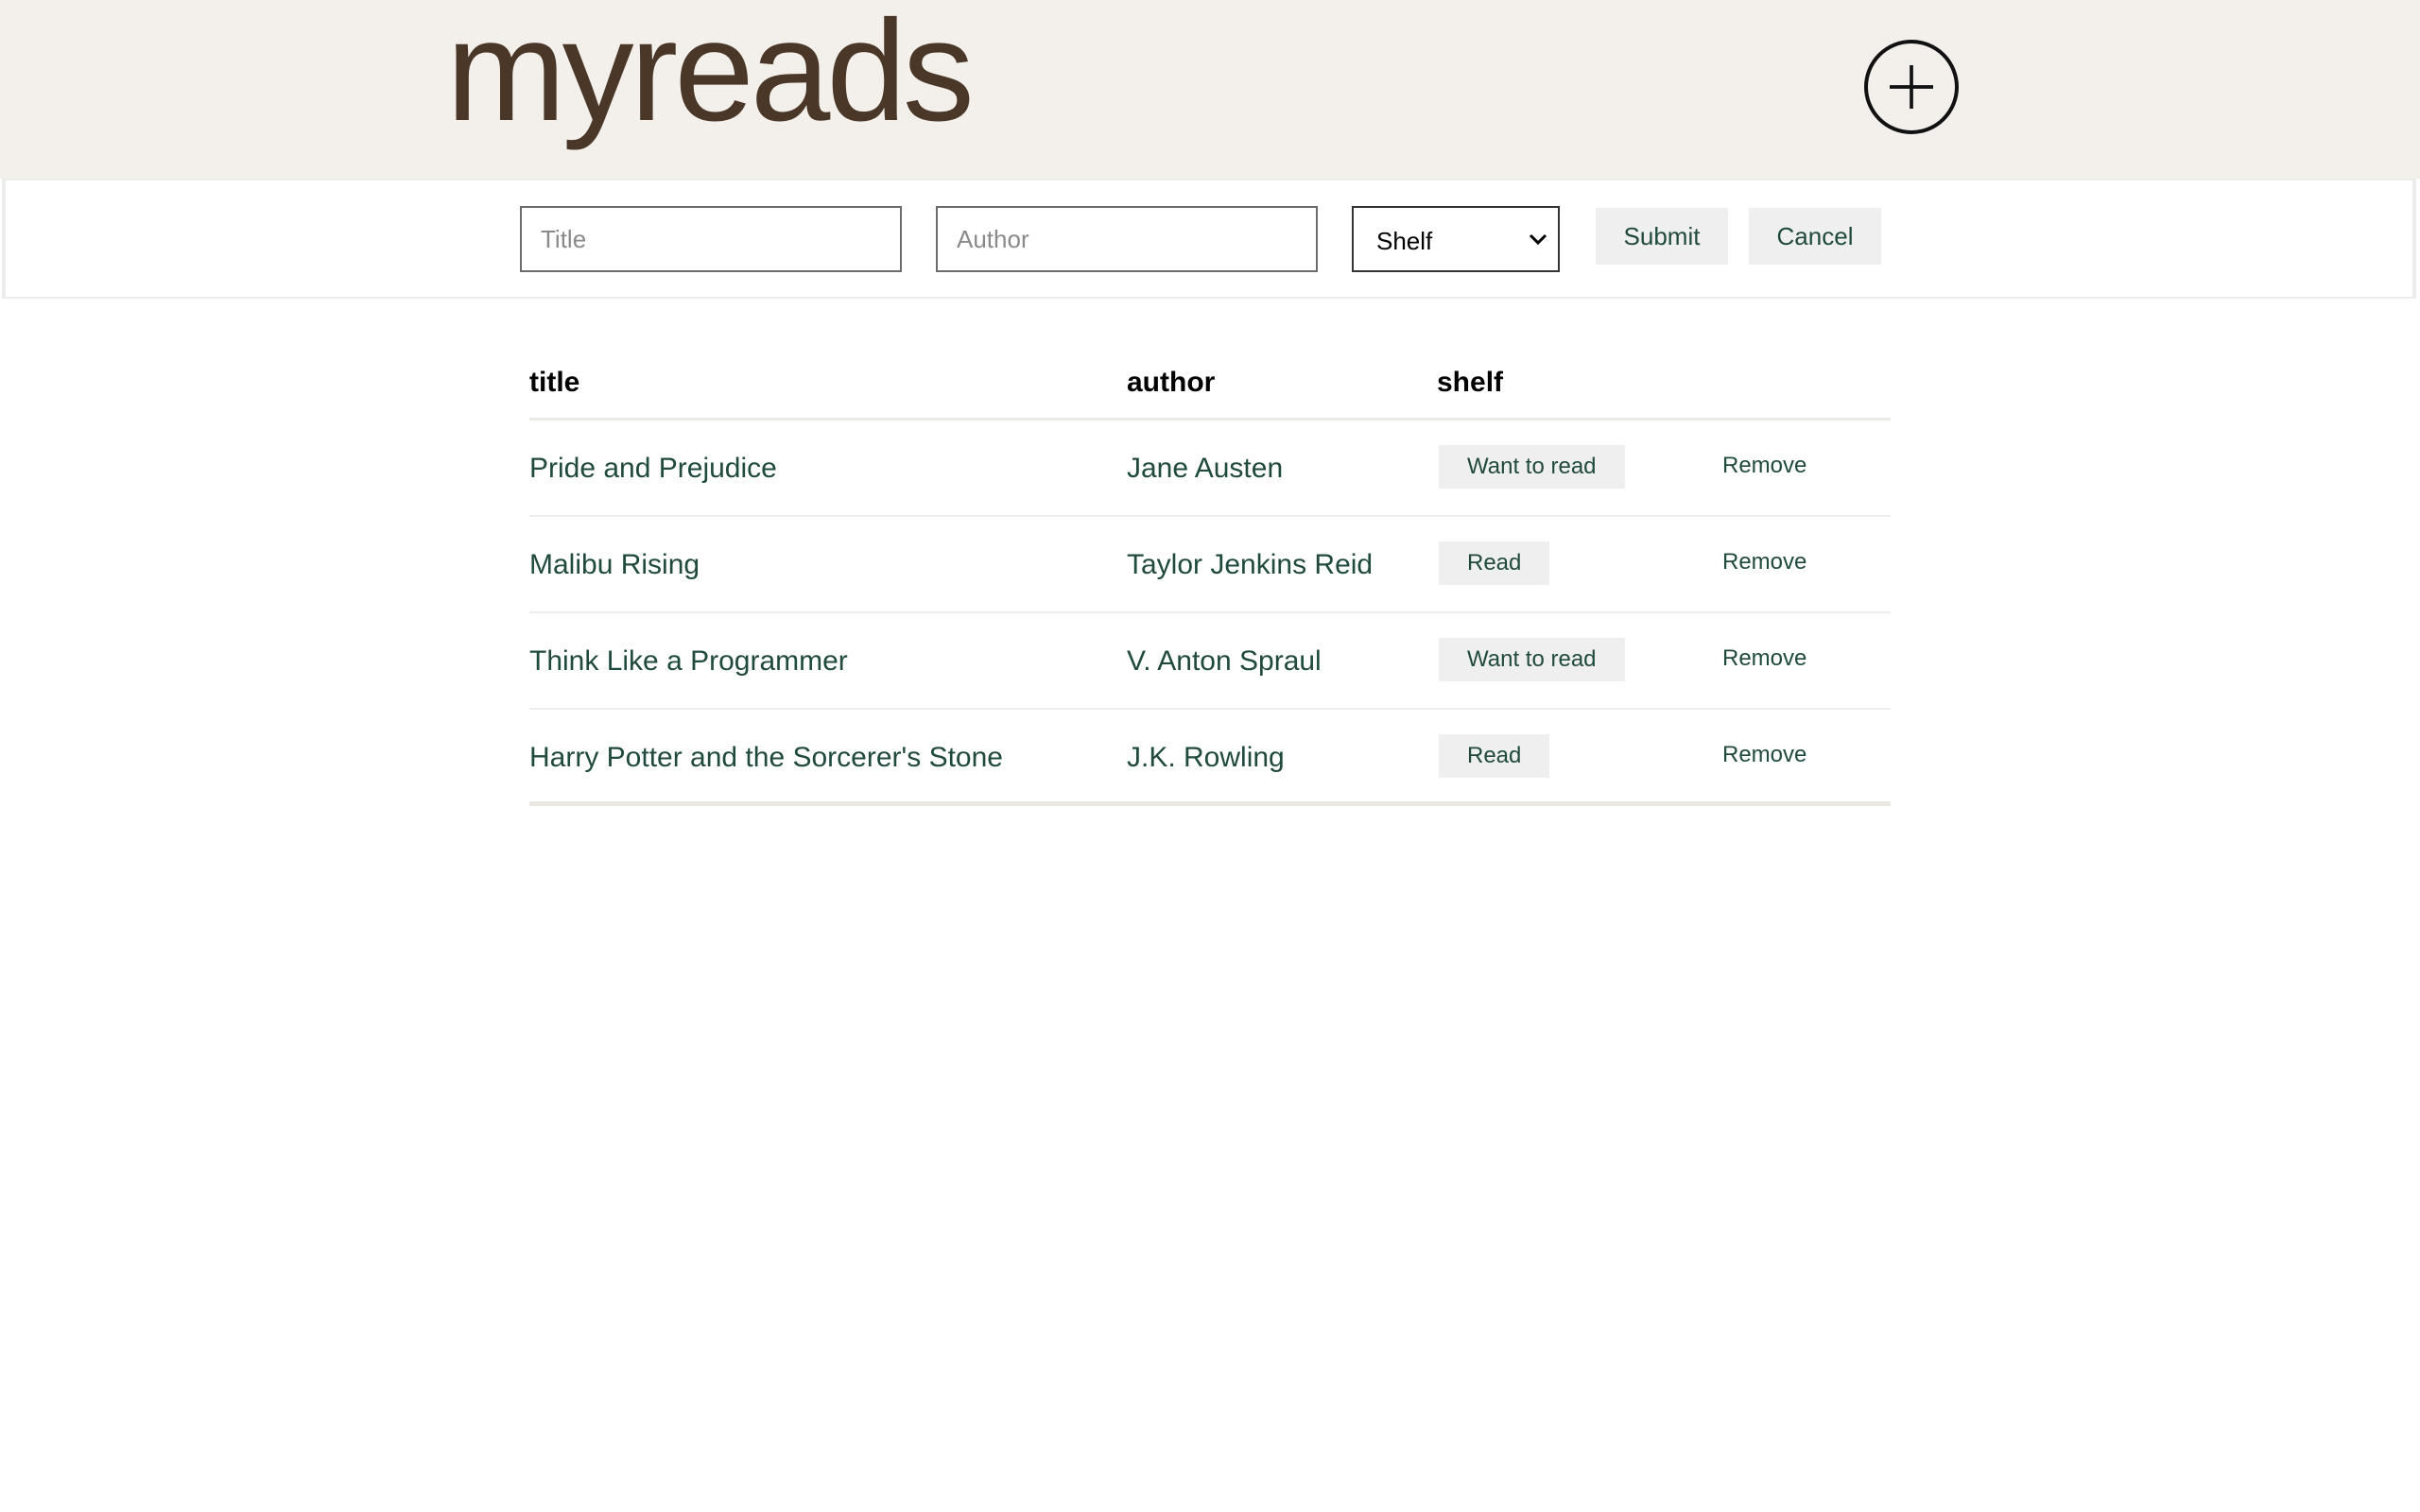  What do you see at coordinates (1538, 239) in the screenshot?
I see `chevron-down-icon` at bounding box center [1538, 239].